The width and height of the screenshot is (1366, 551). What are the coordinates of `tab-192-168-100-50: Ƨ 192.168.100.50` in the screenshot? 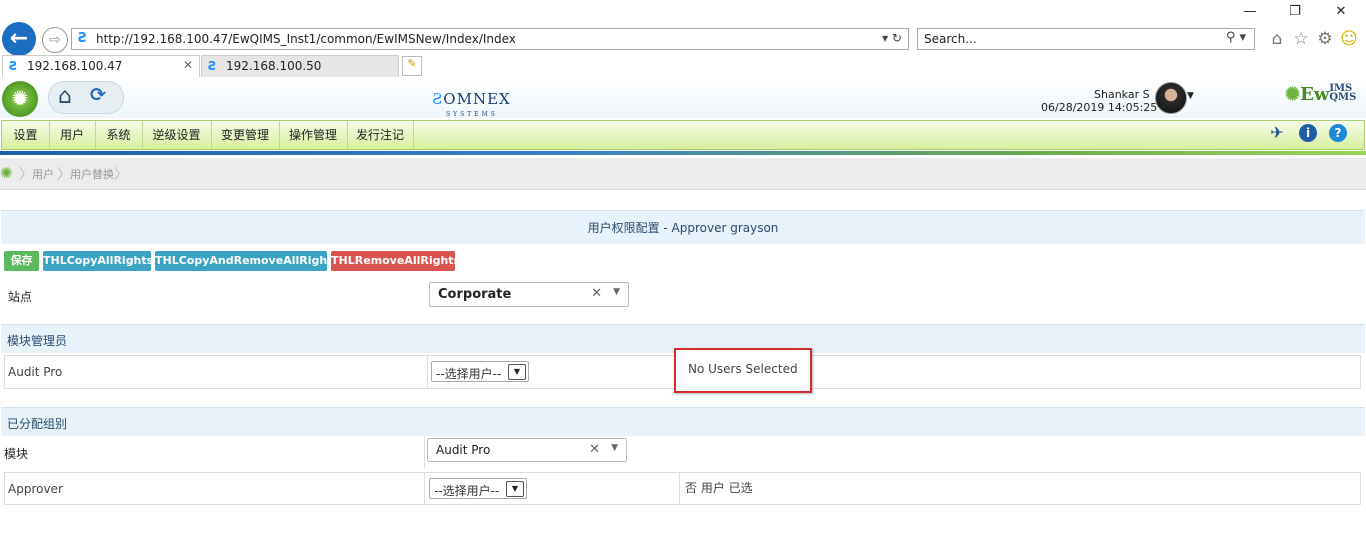 It's located at (300, 66).